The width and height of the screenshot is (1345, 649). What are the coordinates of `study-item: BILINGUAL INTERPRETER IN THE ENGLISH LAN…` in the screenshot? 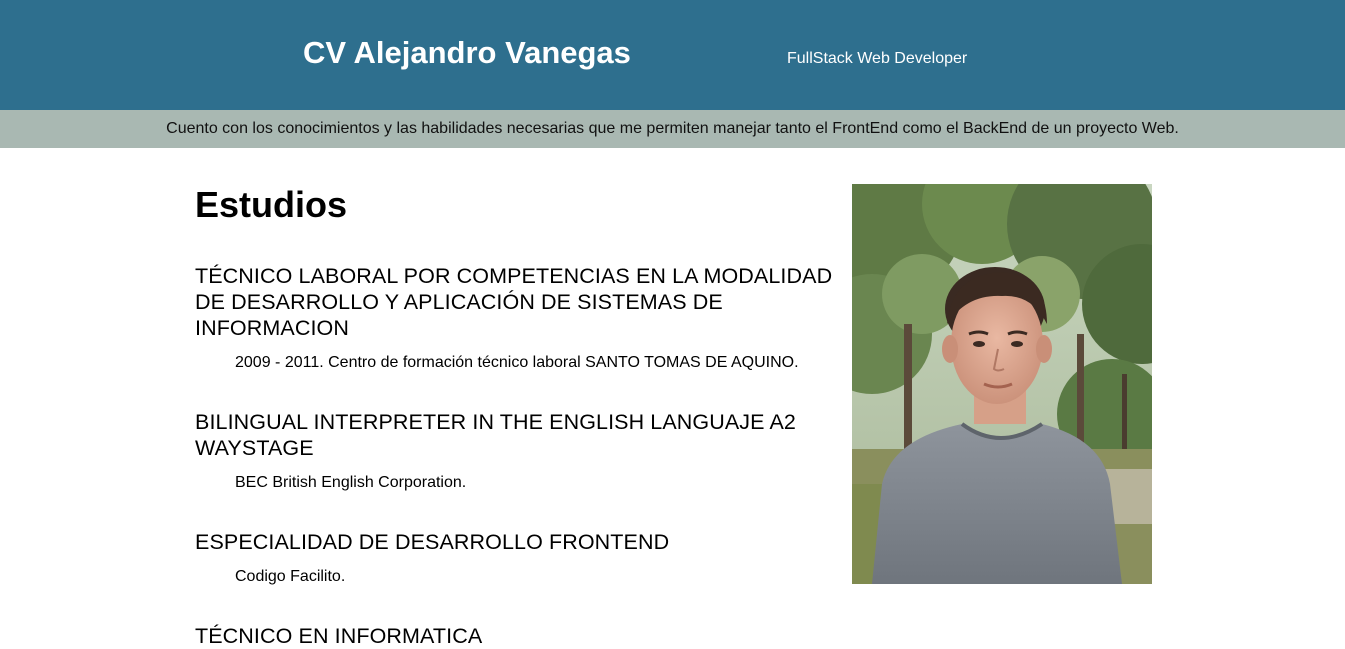 It's located at (520, 451).